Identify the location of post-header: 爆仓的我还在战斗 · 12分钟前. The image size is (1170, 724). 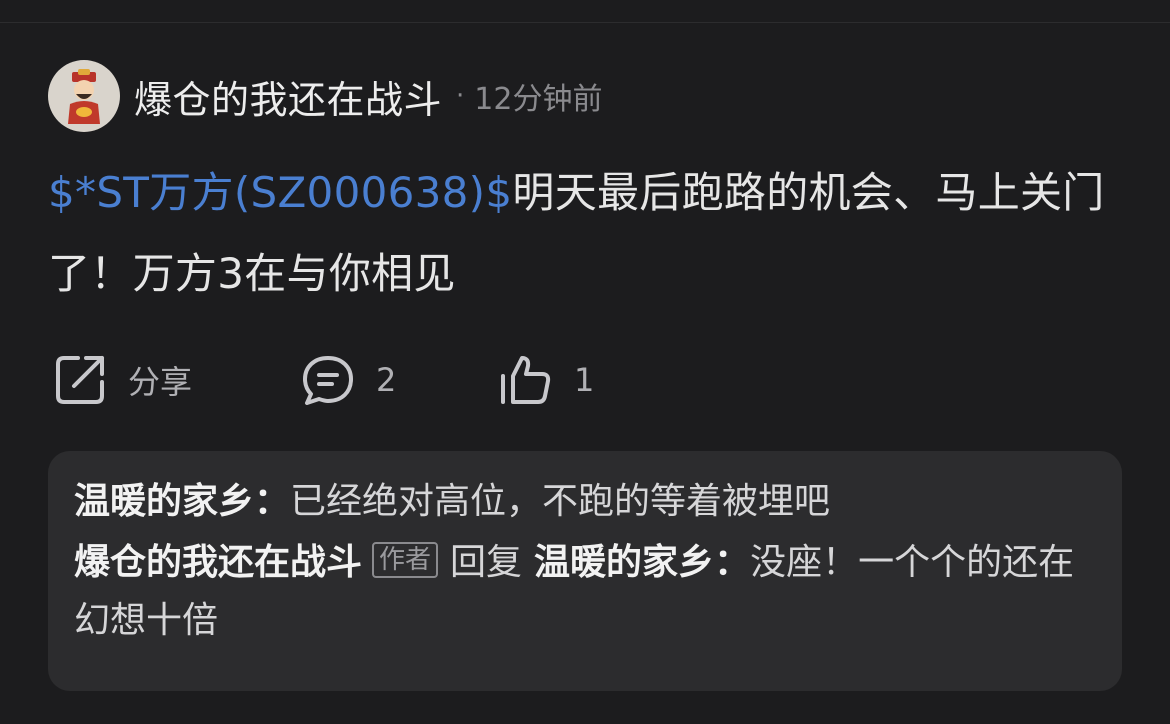
(325, 96).